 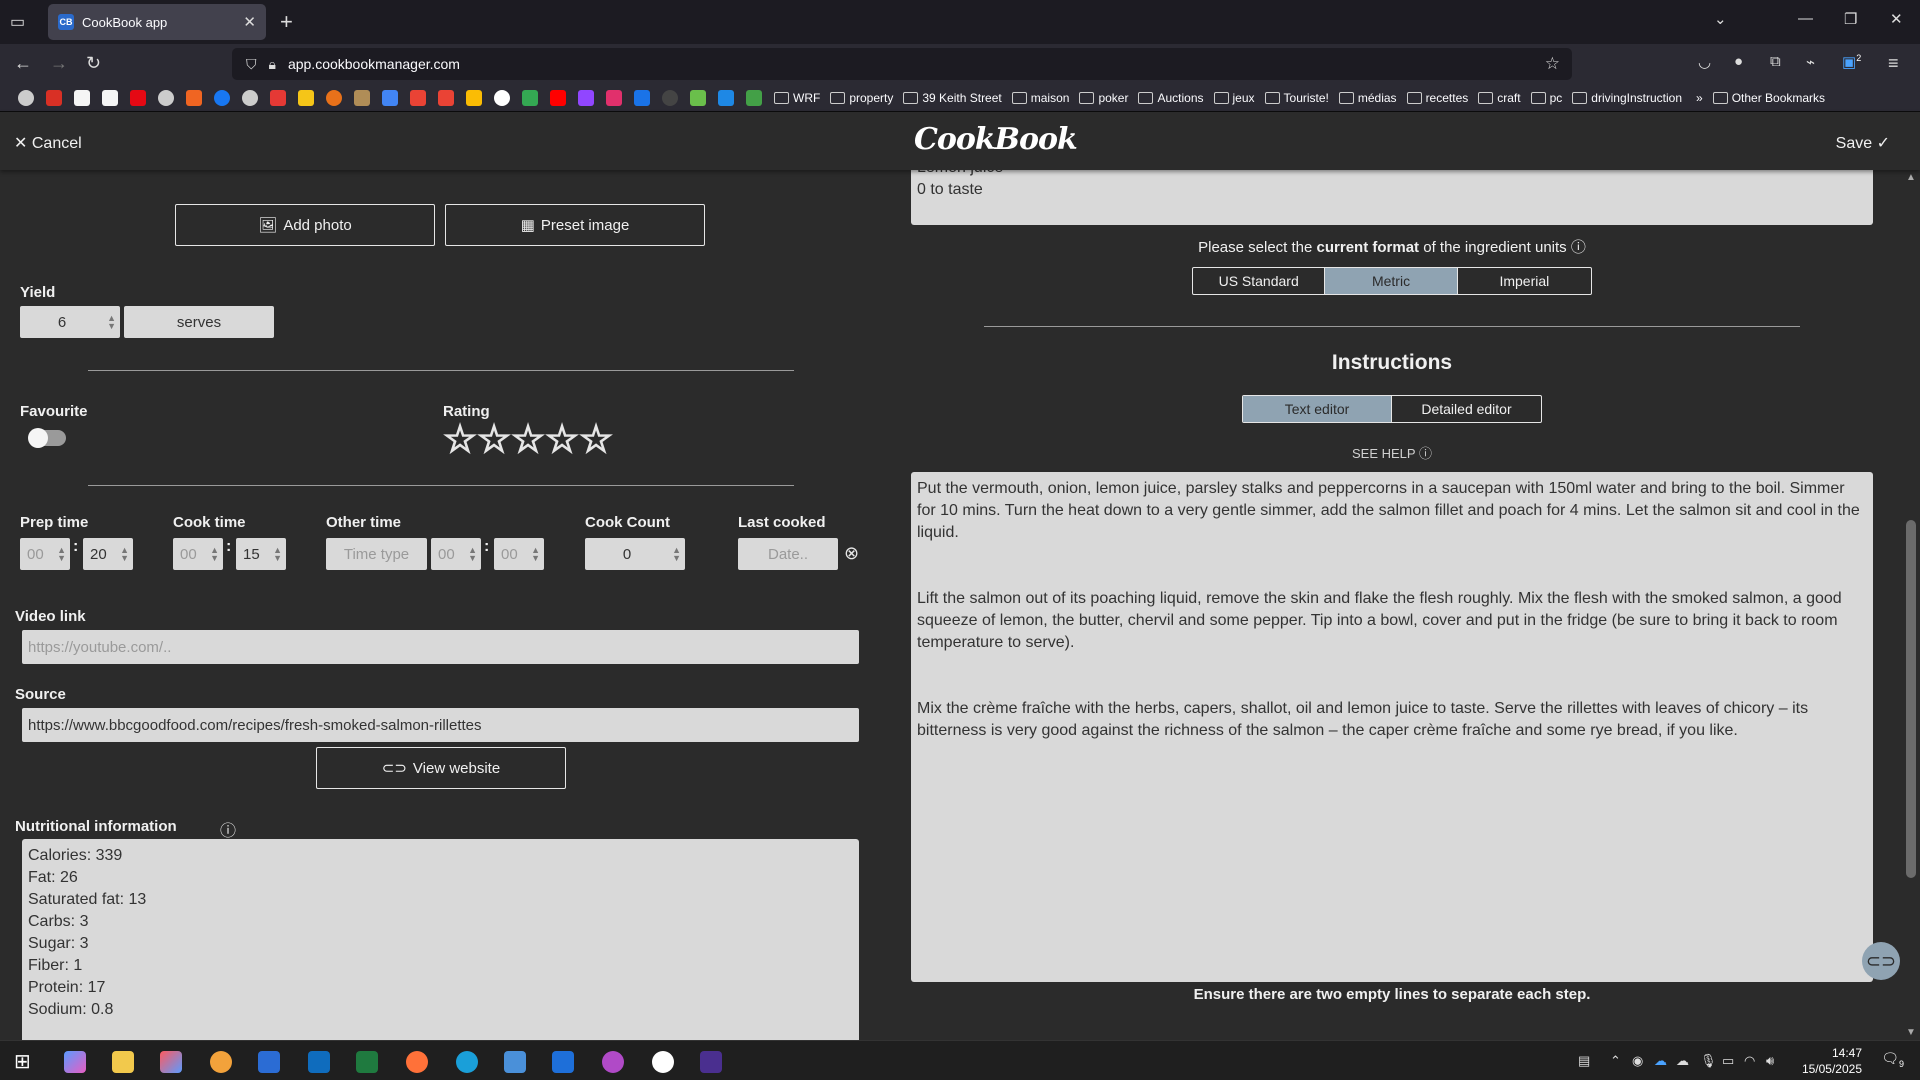 What do you see at coordinates (1911, 699) in the screenshot?
I see `scrollbar-thumb` at bounding box center [1911, 699].